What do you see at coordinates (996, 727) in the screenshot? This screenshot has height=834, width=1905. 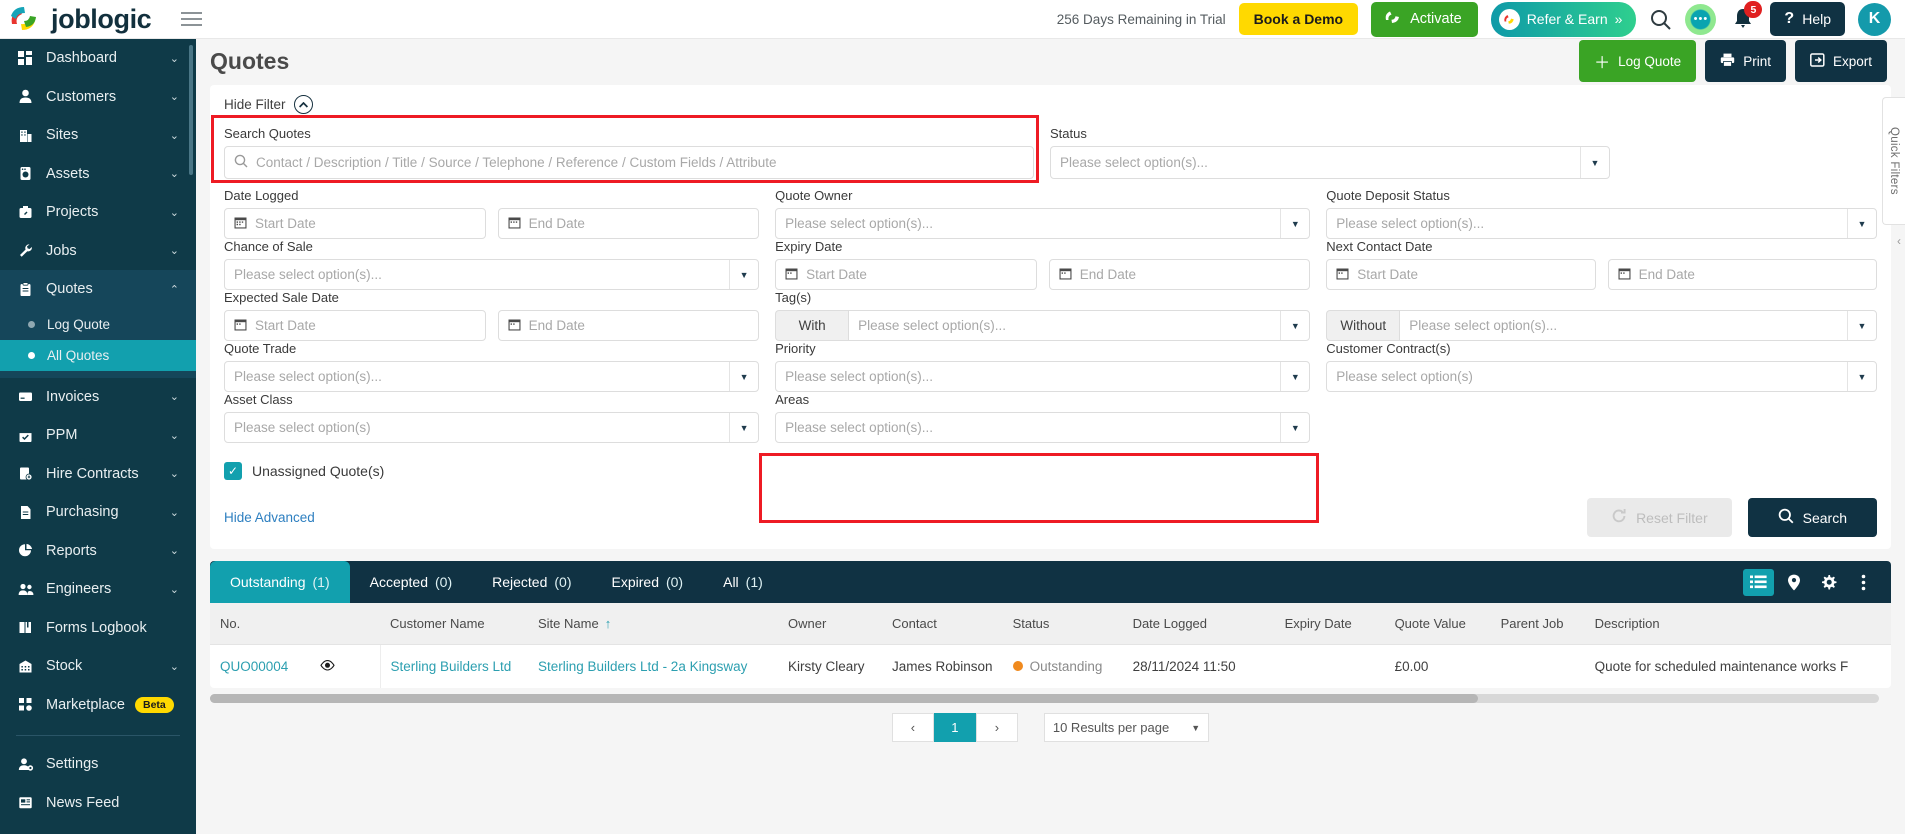 I see `pagination-next: ›` at bounding box center [996, 727].